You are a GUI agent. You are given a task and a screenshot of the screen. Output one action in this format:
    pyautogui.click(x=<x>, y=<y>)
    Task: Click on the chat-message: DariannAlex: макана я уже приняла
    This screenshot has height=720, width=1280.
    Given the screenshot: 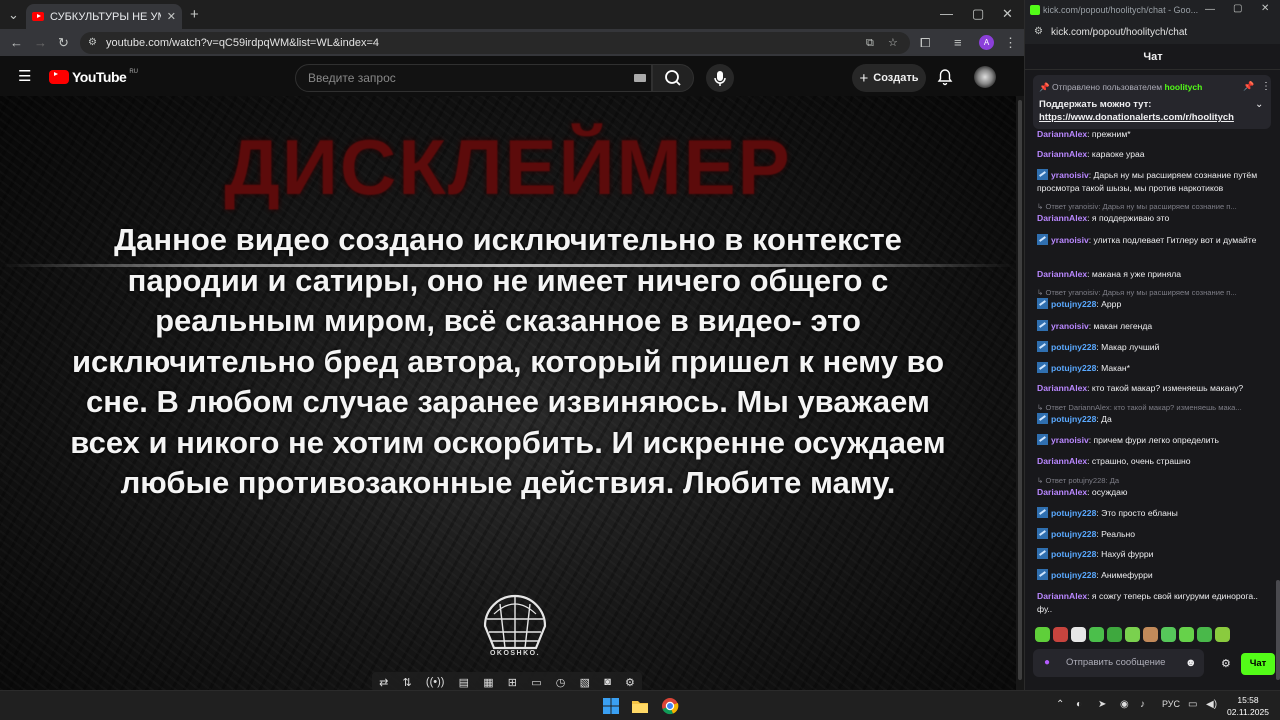 What is the action you would take?
    pyautogui.click(x=1155, y=274)
    